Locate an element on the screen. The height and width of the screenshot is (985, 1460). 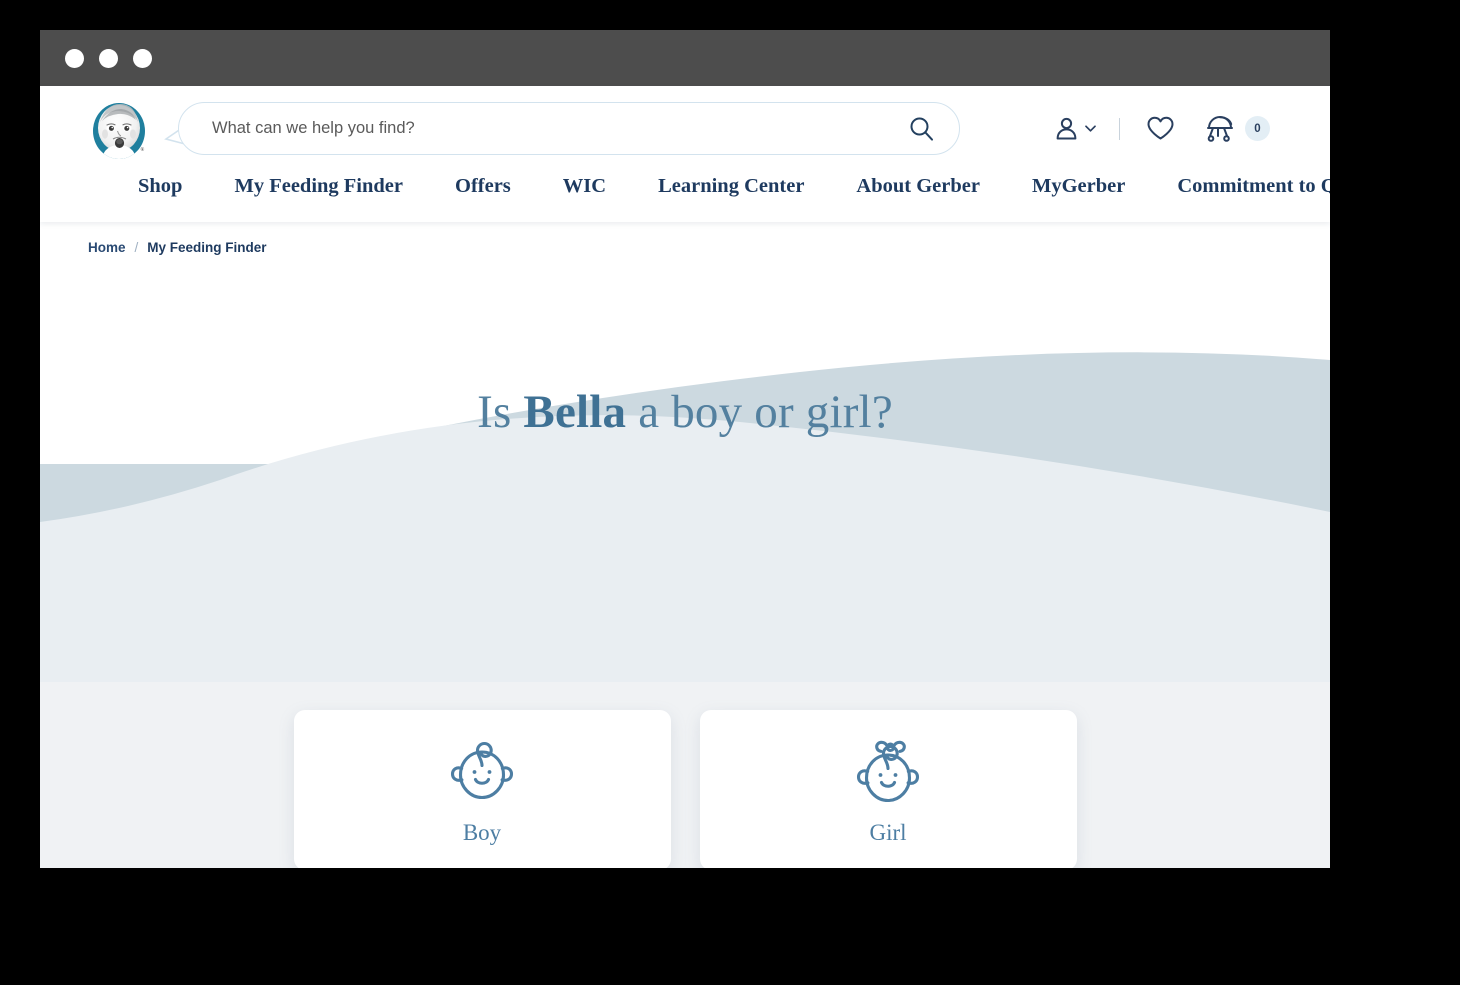
search-bar is located at coordinates (562, 128).